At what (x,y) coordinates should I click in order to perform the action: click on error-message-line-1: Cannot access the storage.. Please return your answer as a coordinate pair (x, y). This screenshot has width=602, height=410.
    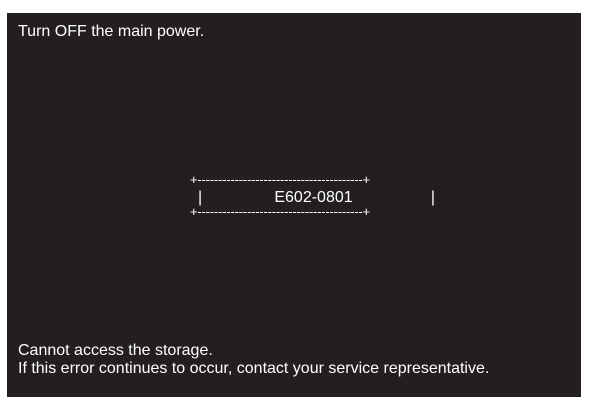
    Looking at the image, I should click on (115, 350).